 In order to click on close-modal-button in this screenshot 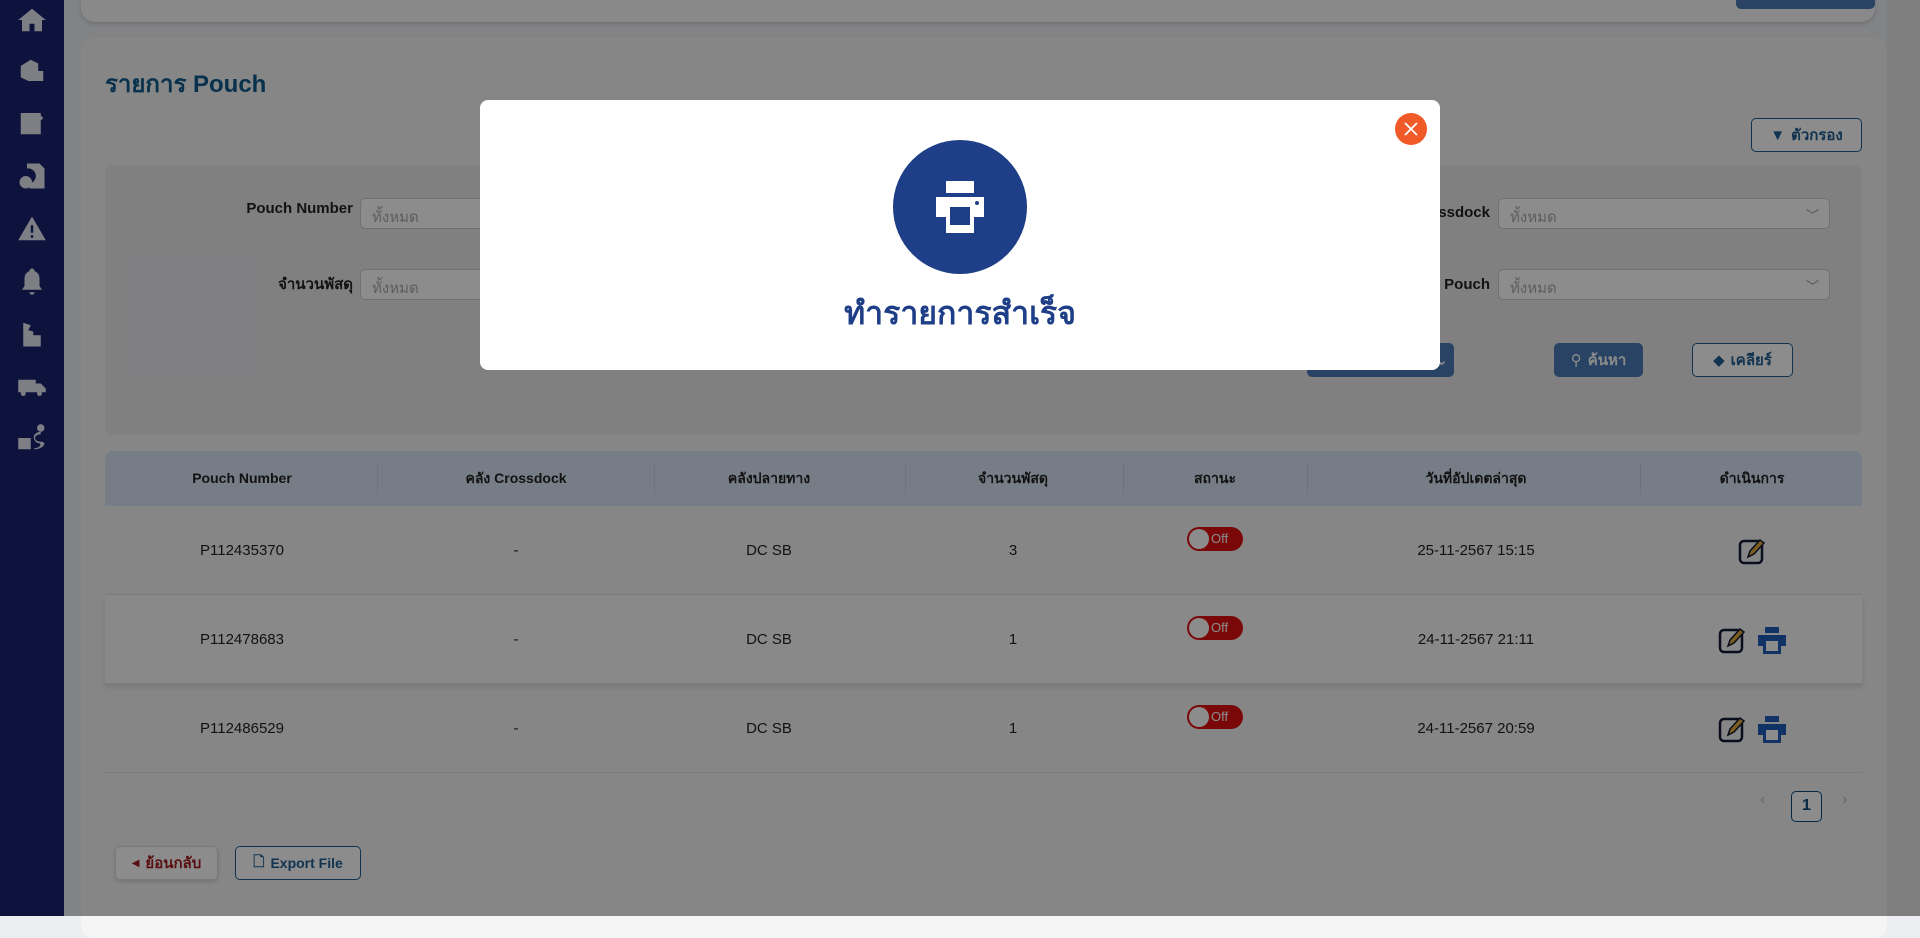, I will do `click(1411, 129)`.